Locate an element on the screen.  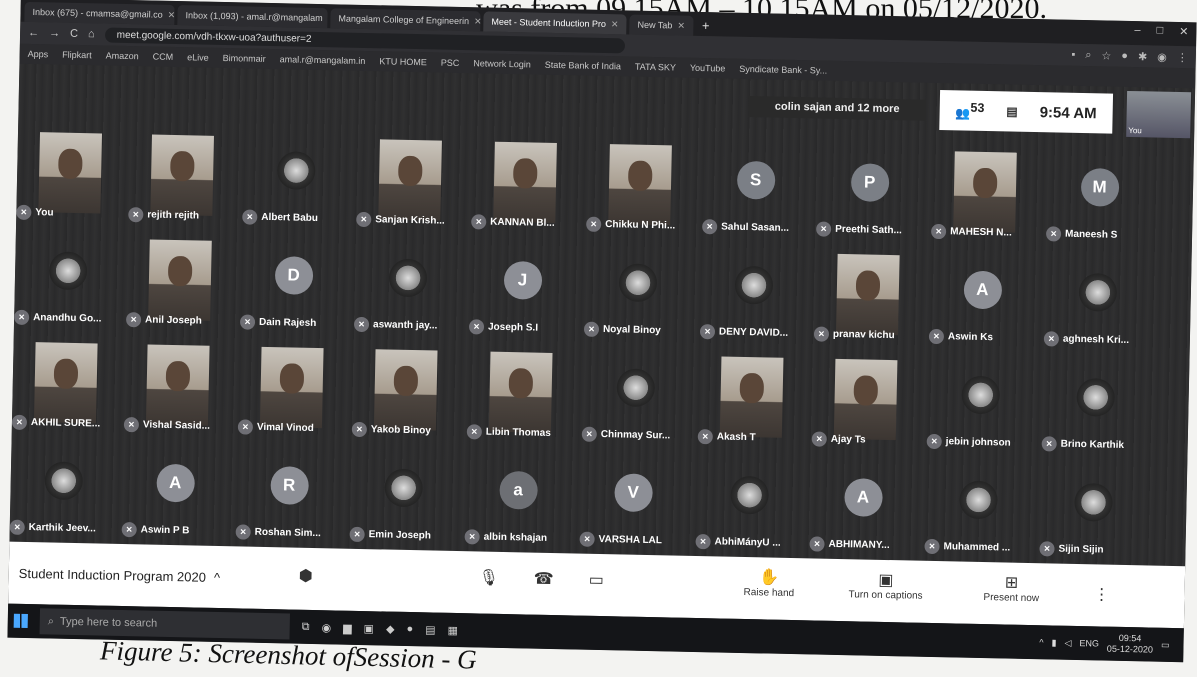
chrome-icon: ◉ is located at coordinates (326, 627).